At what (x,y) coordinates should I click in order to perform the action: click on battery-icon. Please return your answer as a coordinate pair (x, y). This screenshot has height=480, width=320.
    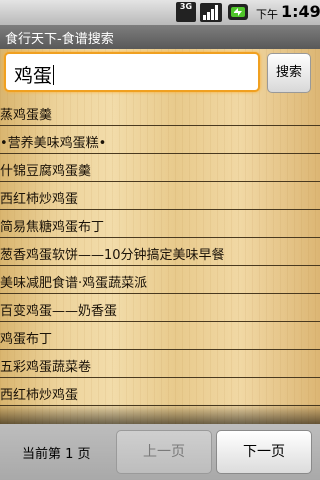
    Looking at the image, I should click on (238, 12).